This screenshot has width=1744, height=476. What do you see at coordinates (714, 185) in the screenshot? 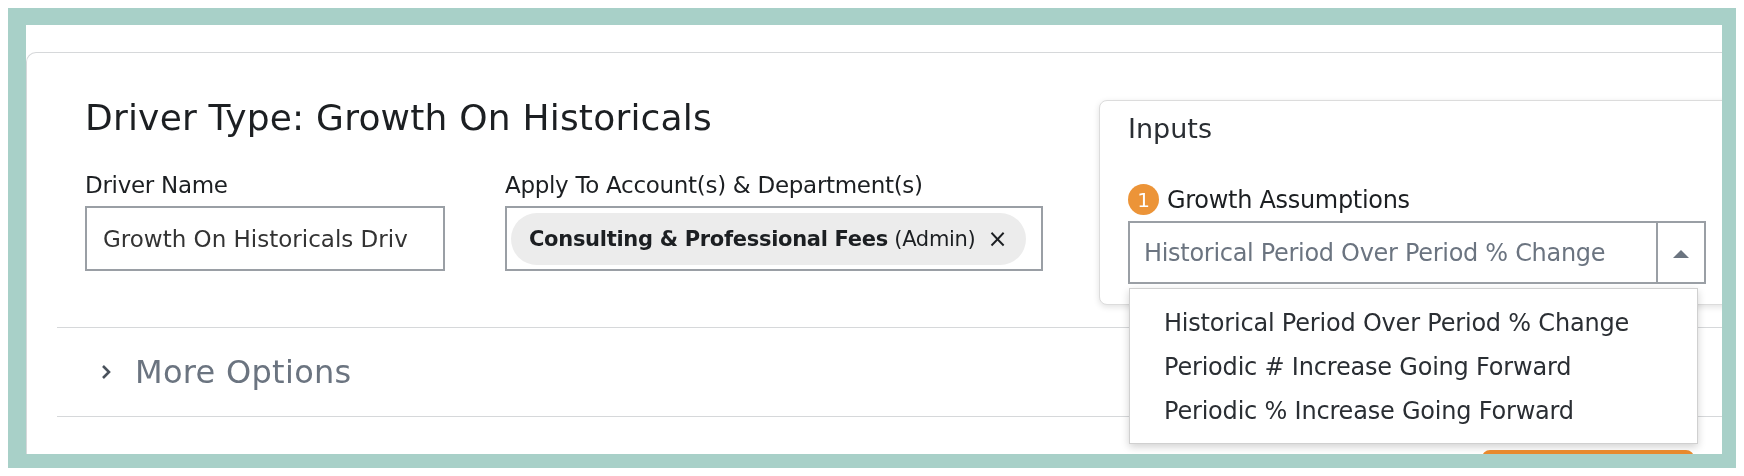
I see `field-label: Apply To Account(s) & Department(s)` at bounding box center [714, 185].